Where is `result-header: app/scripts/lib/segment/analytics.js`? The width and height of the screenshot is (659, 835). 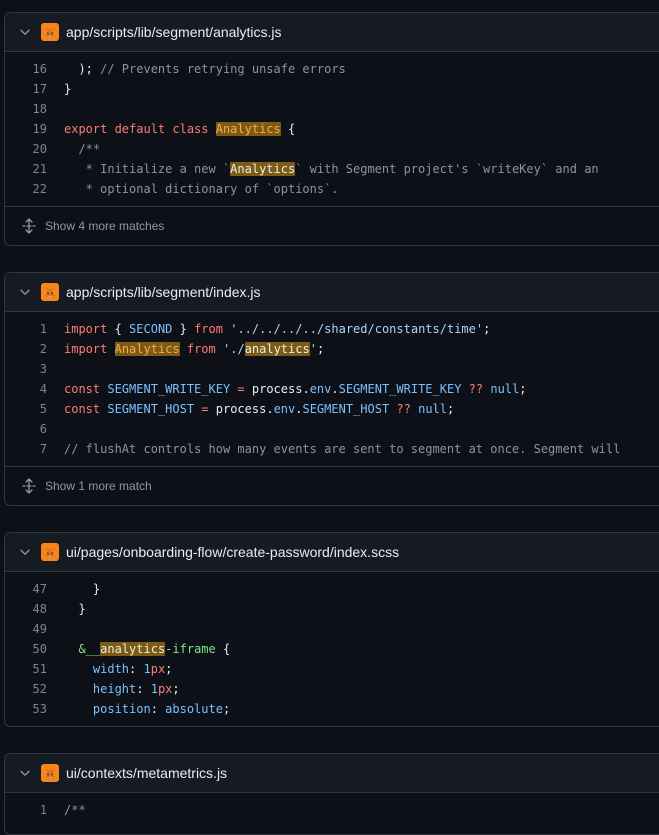 result-header: app/scripts/lib/segment/analytics.js is located at coordinates (332, 32).